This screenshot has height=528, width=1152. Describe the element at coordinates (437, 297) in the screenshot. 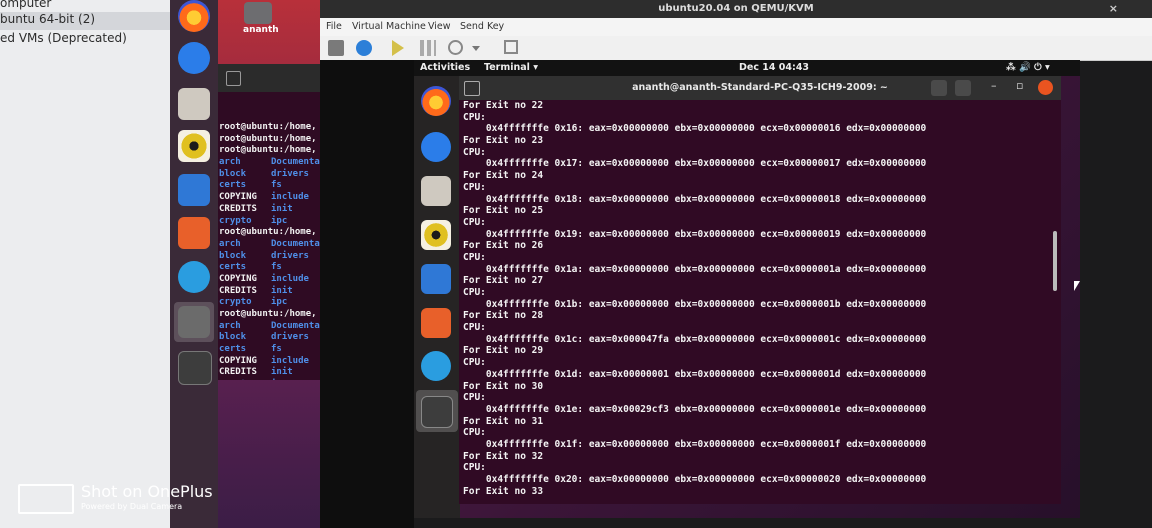

I see `guest-dock` at that location.